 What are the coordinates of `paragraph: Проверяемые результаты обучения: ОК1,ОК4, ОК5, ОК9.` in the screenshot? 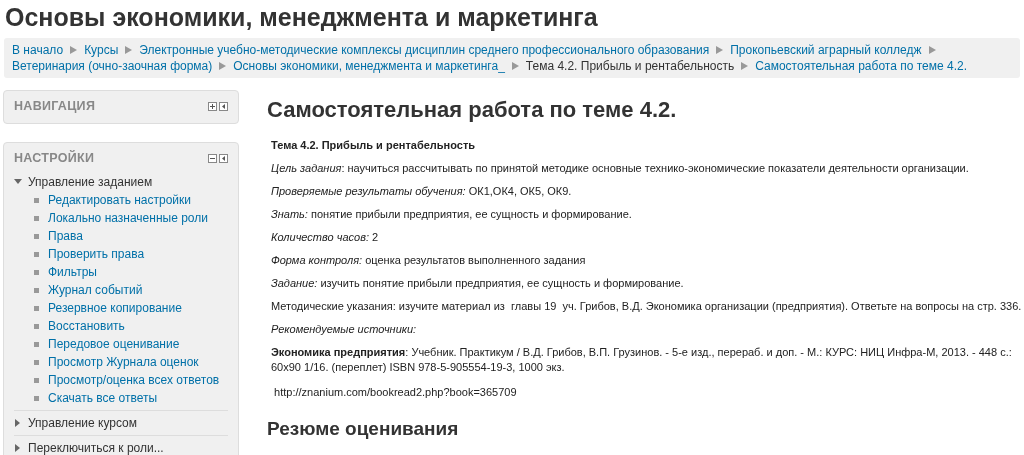 It's located at (422, 191).